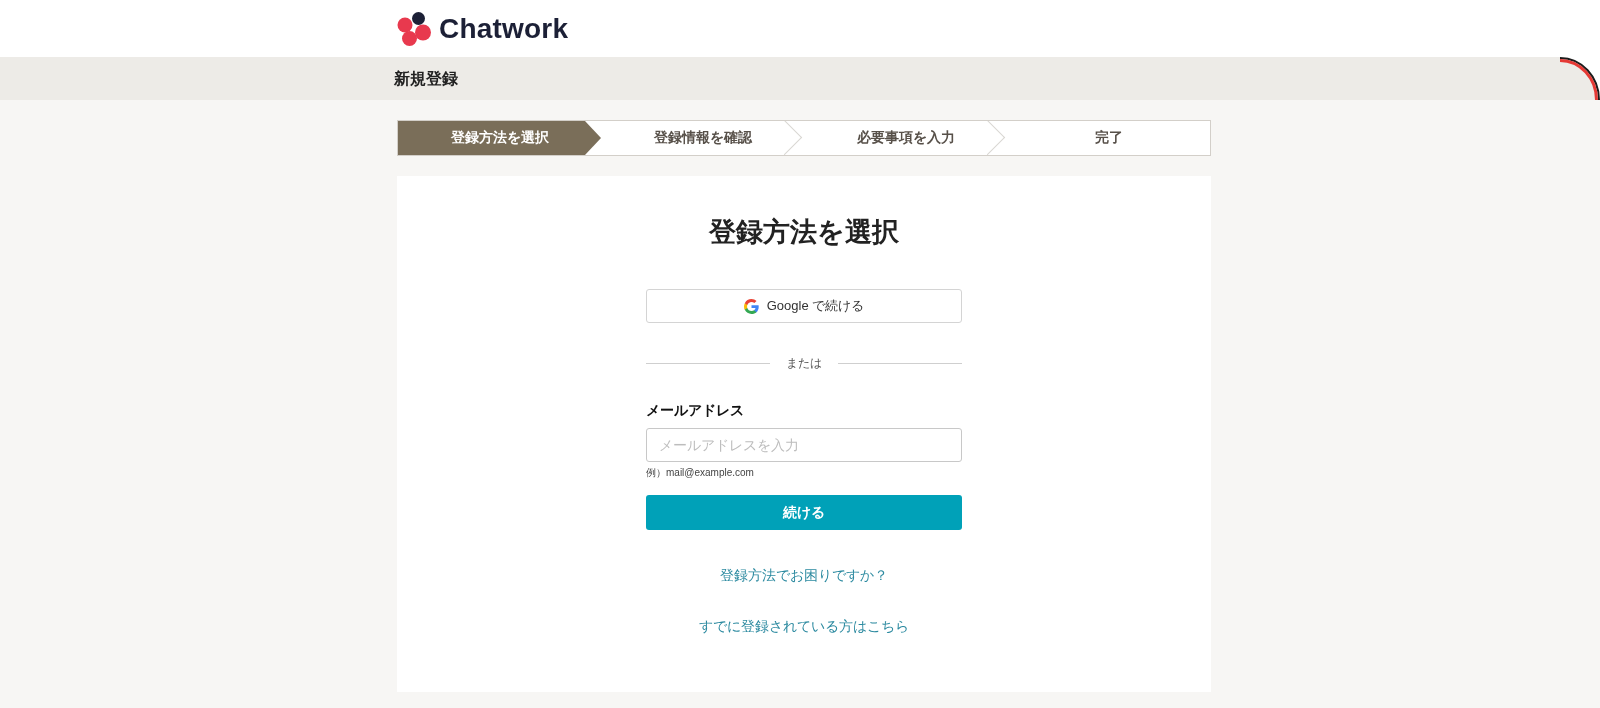  Describe the element at coordinates (414, 28) in the screenshot. I see `logo-icon` at that location.